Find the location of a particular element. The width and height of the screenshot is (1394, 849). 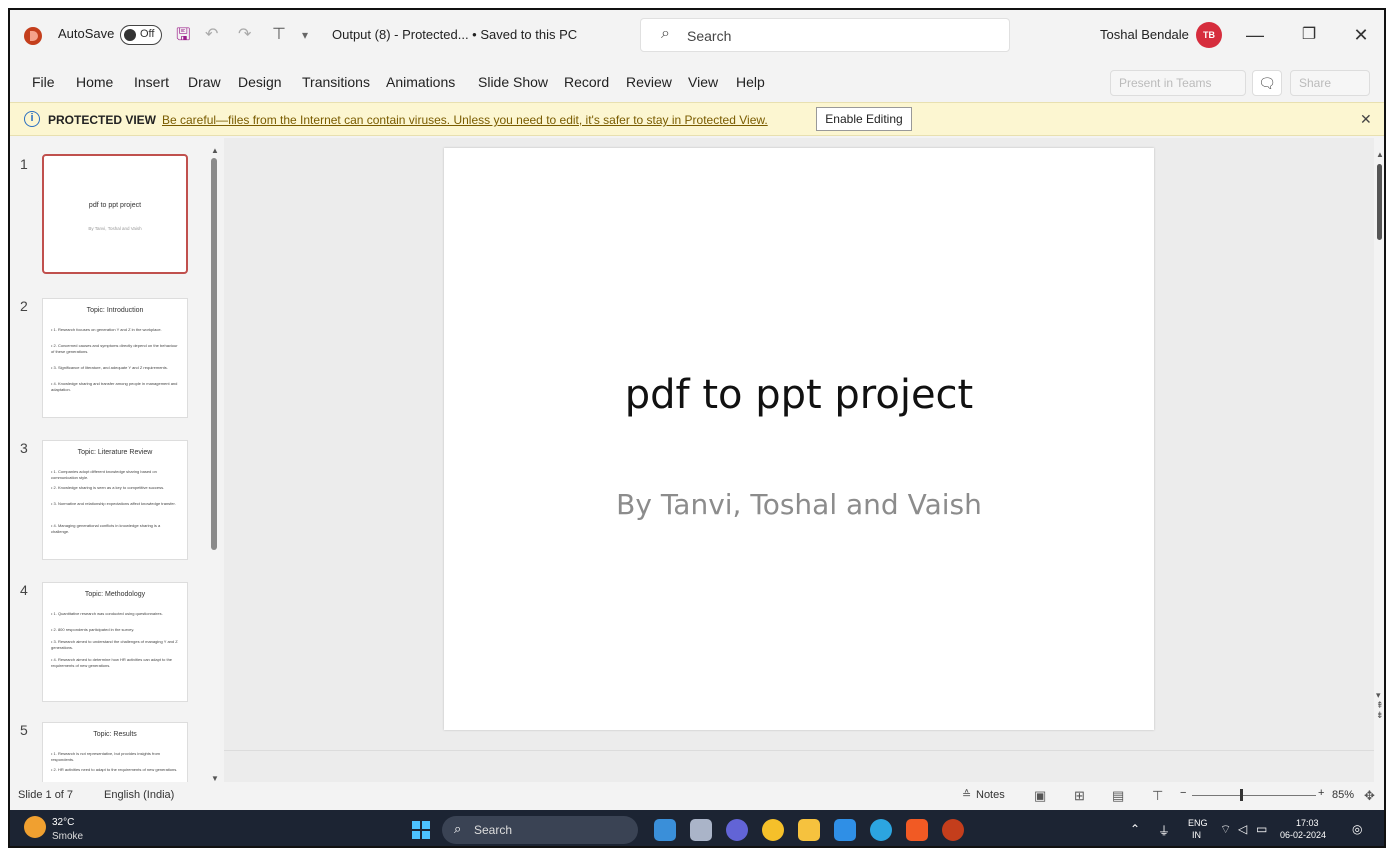

language-status: English (India) is located at coordinates (139, 795).